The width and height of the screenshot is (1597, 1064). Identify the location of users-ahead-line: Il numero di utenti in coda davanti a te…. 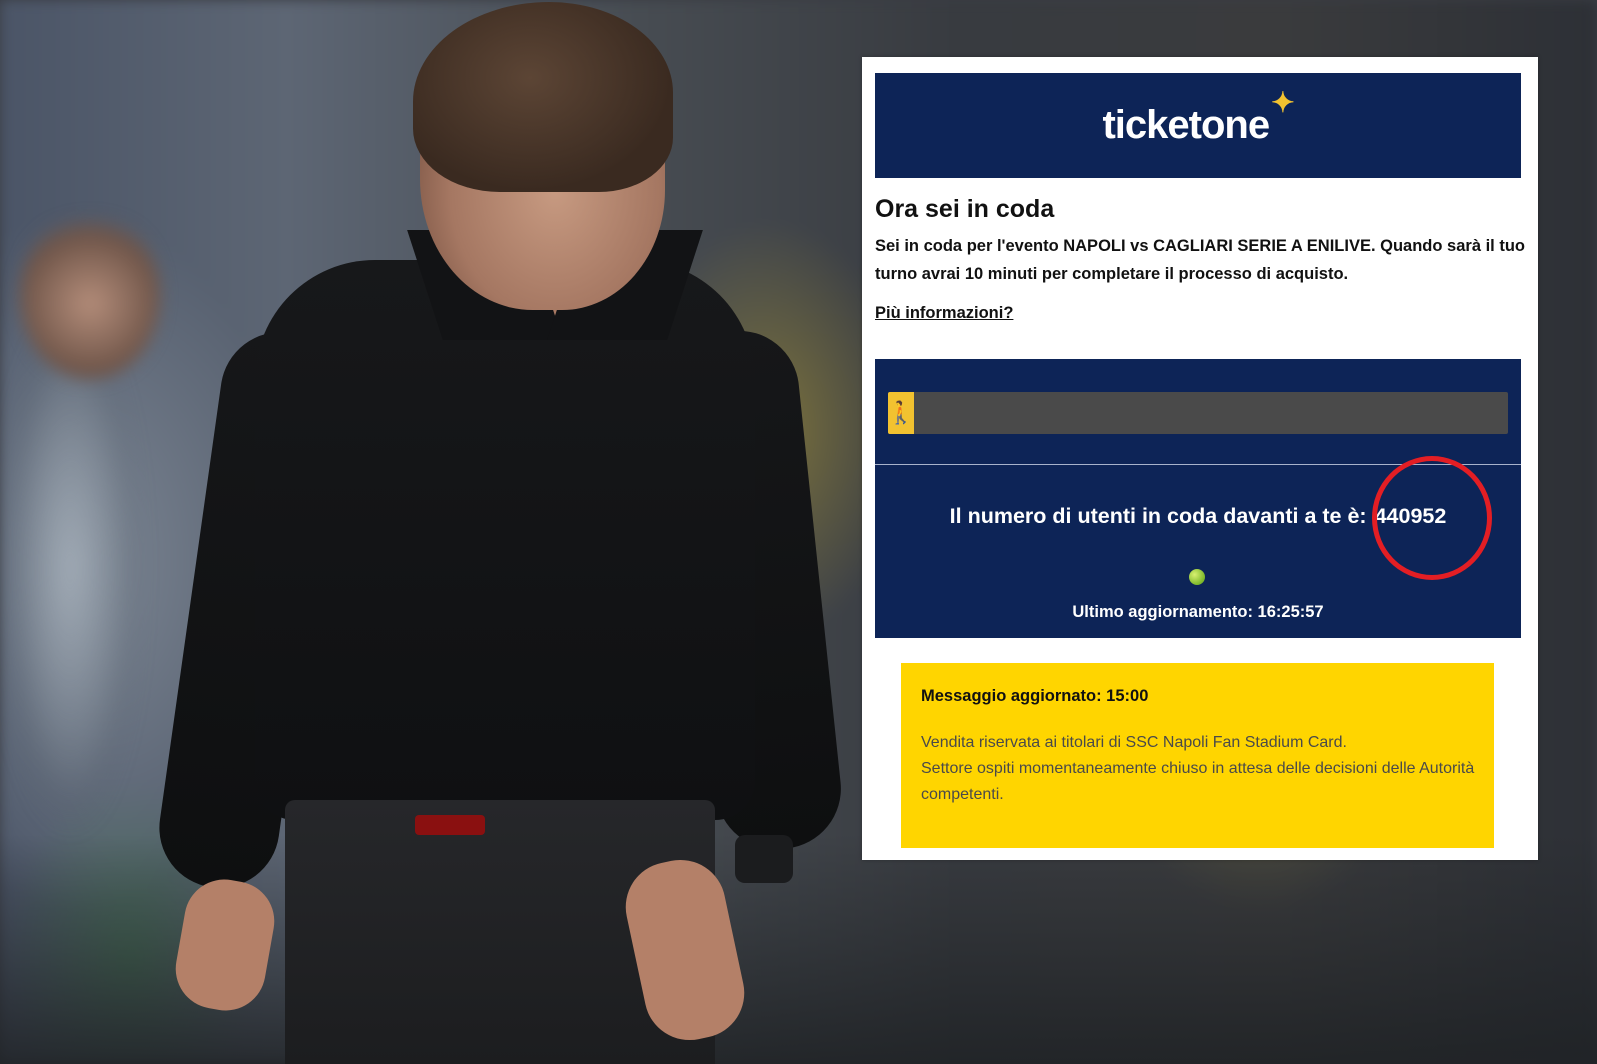
(1198, 516).